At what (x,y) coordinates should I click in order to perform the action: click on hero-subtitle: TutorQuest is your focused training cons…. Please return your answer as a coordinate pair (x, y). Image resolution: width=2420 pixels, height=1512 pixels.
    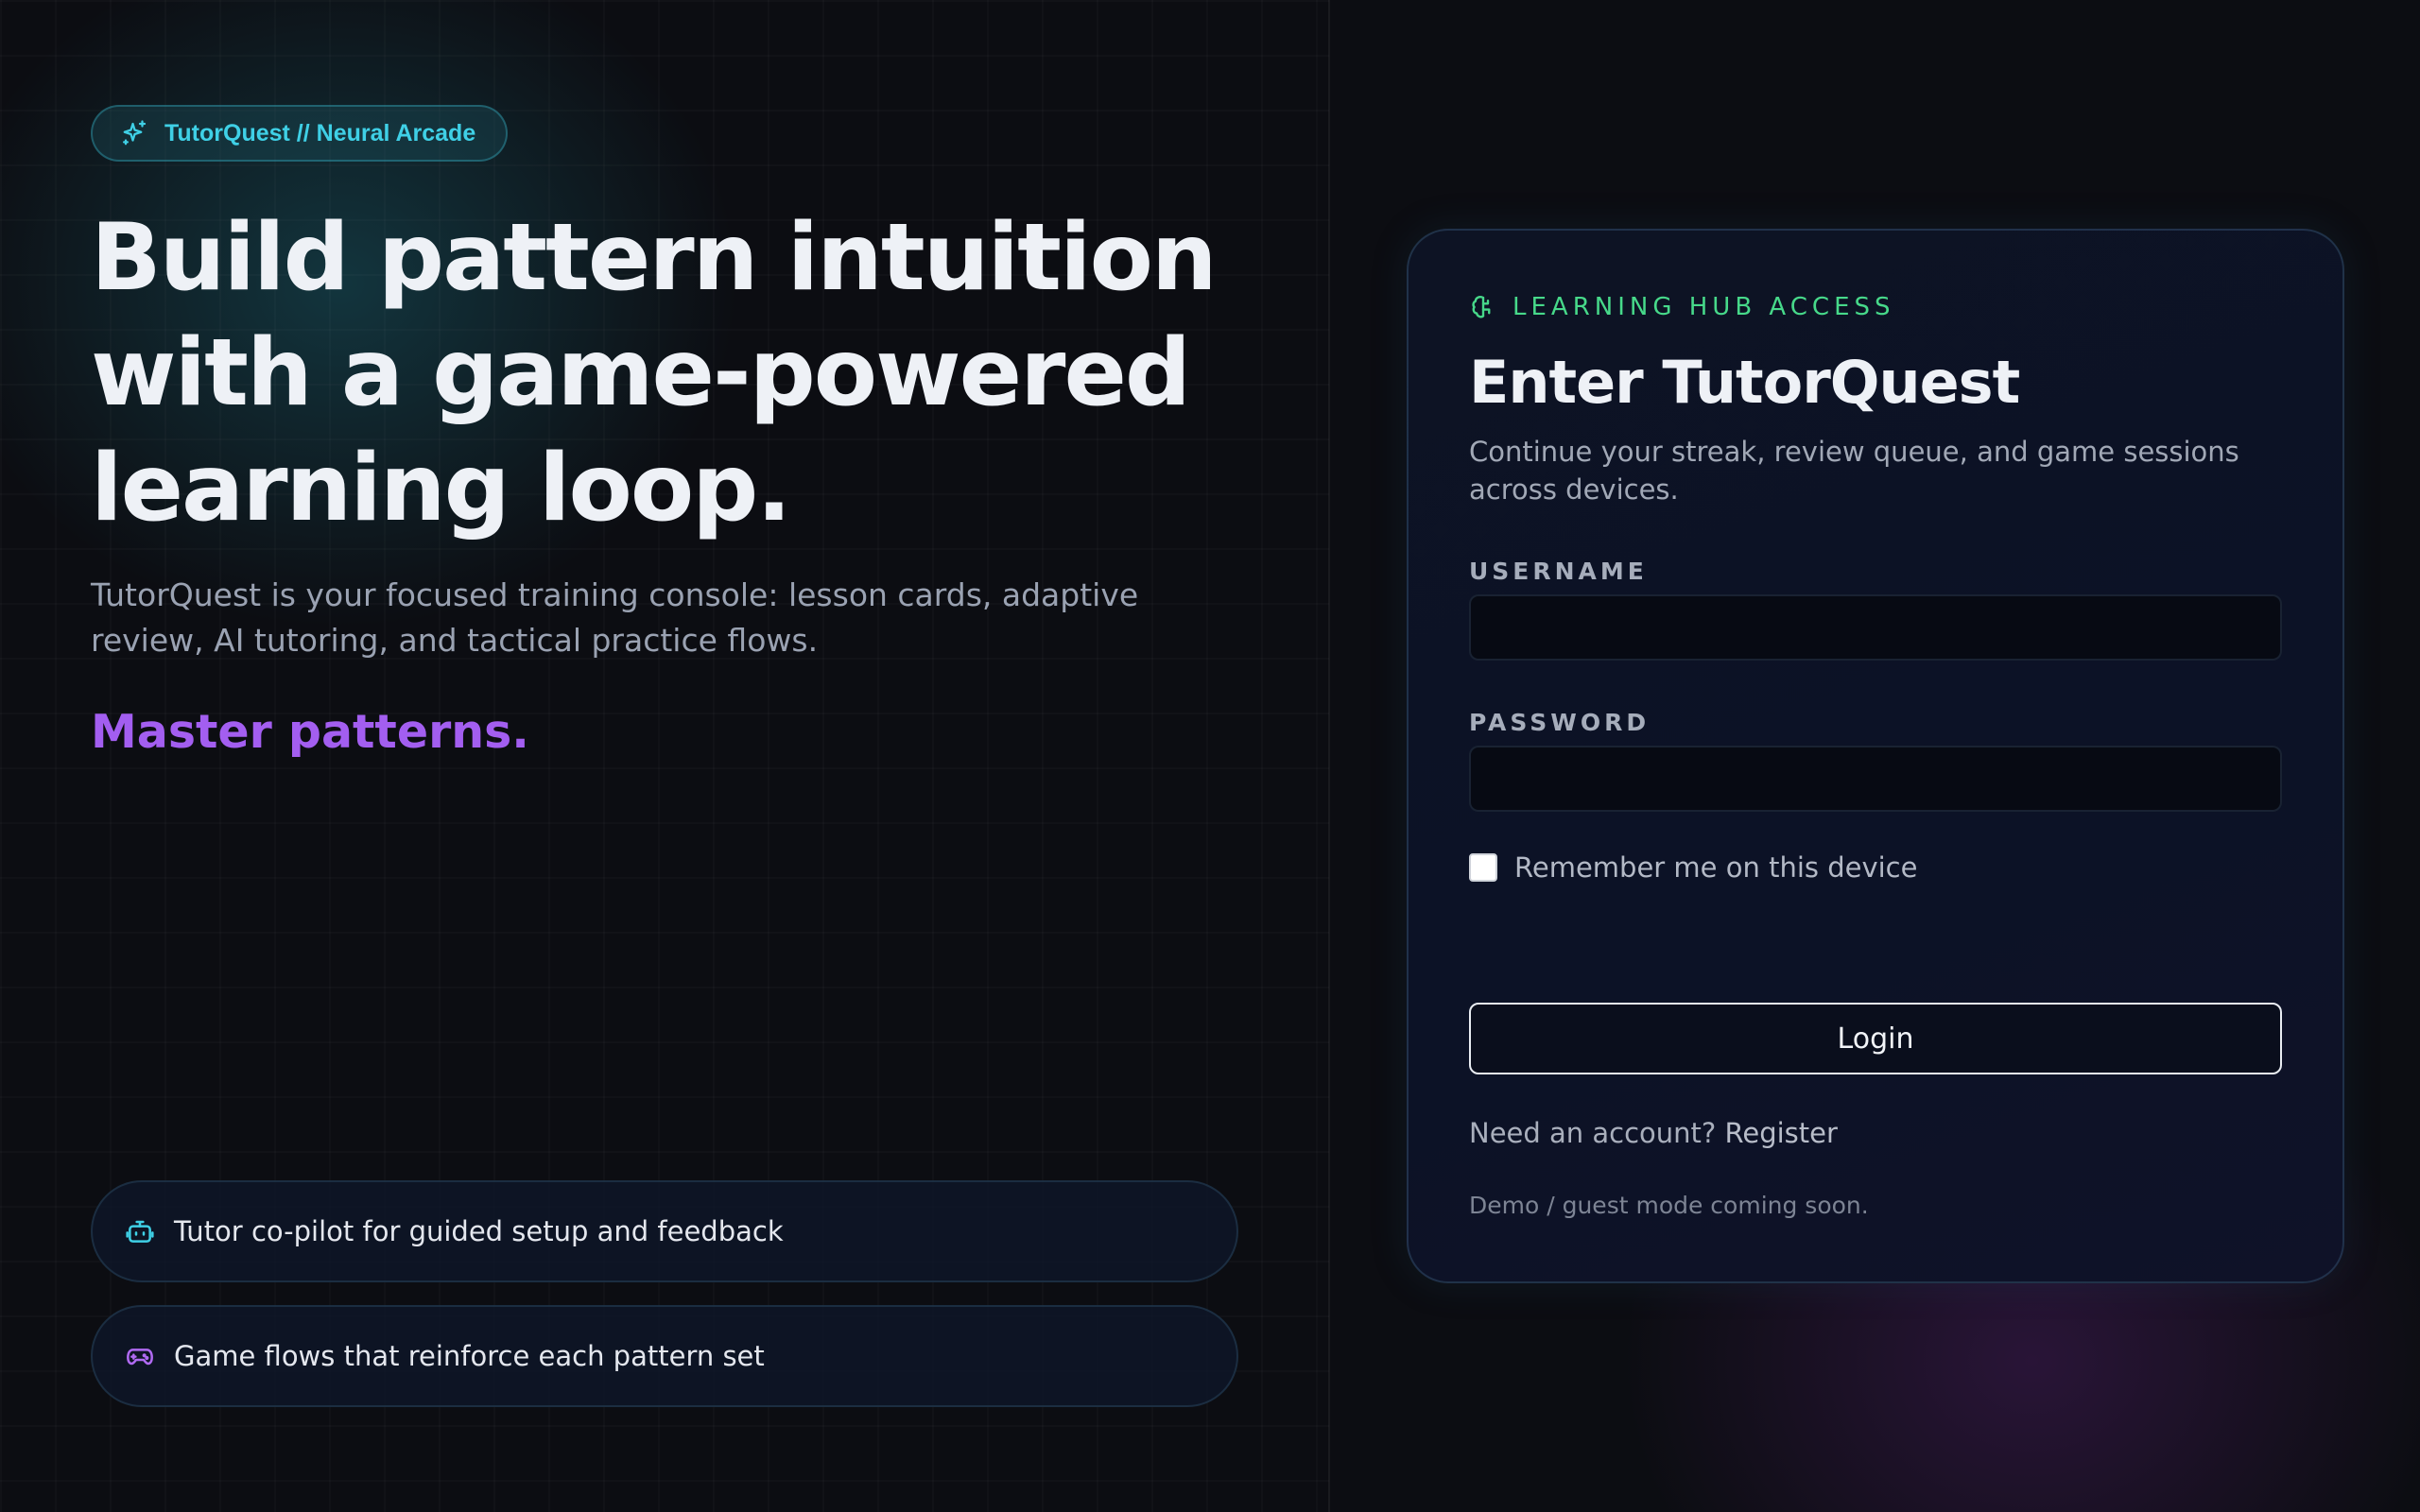
    Looking at the image, I should click on (615, 617).